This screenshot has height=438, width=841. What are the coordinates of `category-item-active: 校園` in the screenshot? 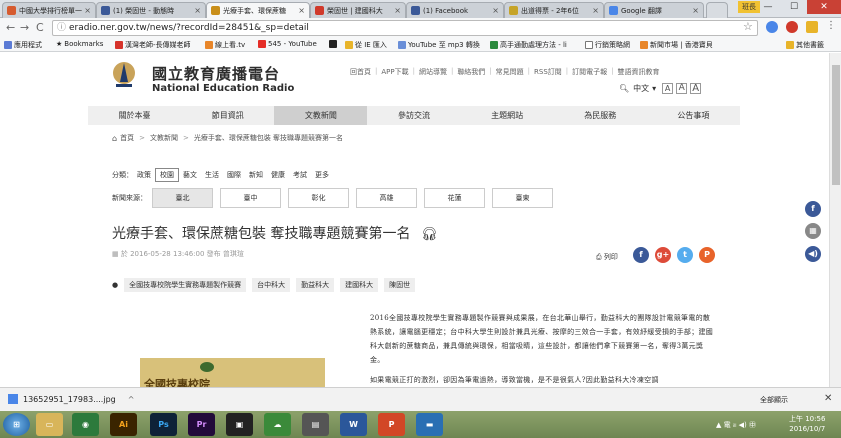 It's located at (167, 175).